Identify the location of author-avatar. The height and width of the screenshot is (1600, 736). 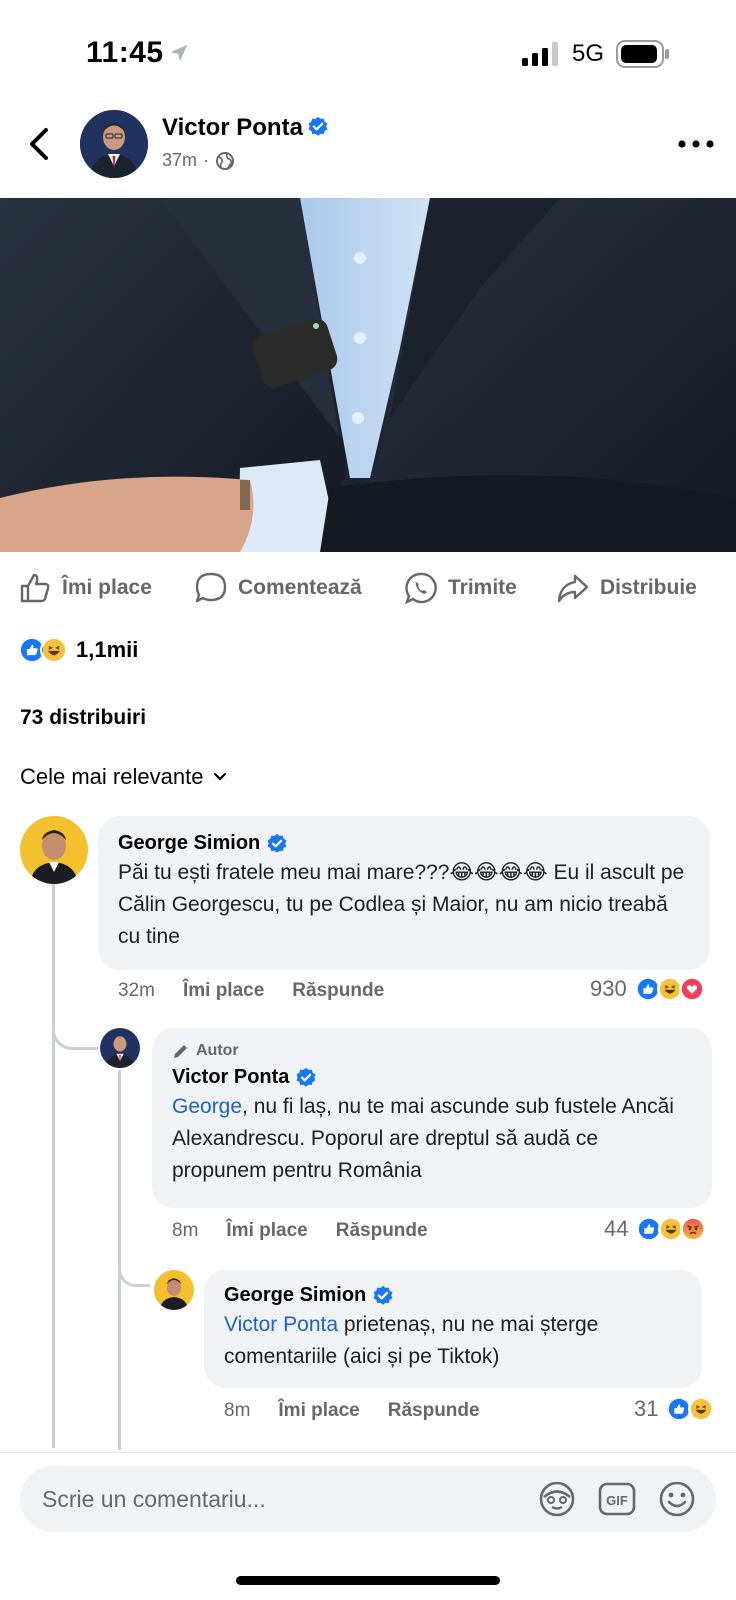
(114, 144).